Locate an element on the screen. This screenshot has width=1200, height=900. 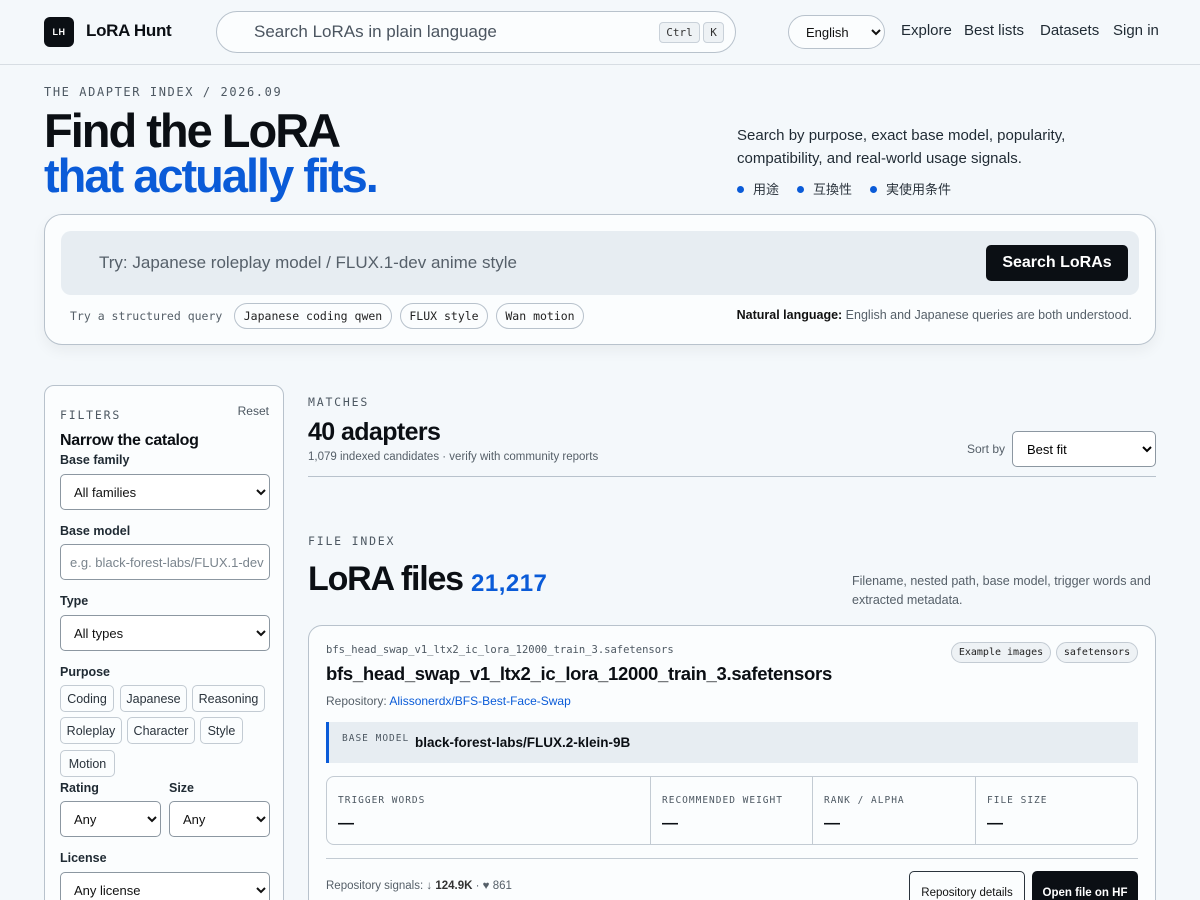
stat-label: TRIGGER WORDS is located at coordinates (382, 800).